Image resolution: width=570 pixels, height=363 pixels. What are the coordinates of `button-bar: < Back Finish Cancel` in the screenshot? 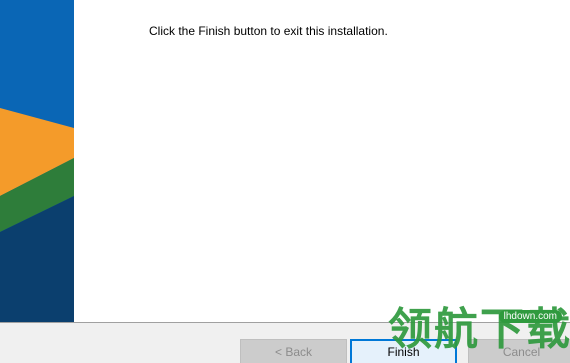 It's located at (285, 342).